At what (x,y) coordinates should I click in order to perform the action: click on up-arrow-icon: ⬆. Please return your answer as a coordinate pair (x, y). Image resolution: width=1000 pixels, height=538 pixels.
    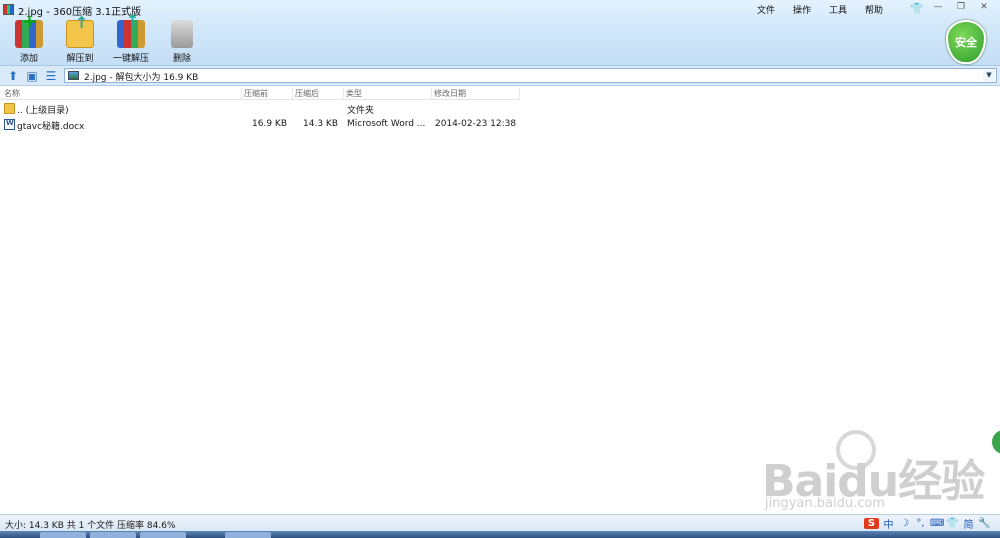
    Looking at the image, I should click on (13, 76).